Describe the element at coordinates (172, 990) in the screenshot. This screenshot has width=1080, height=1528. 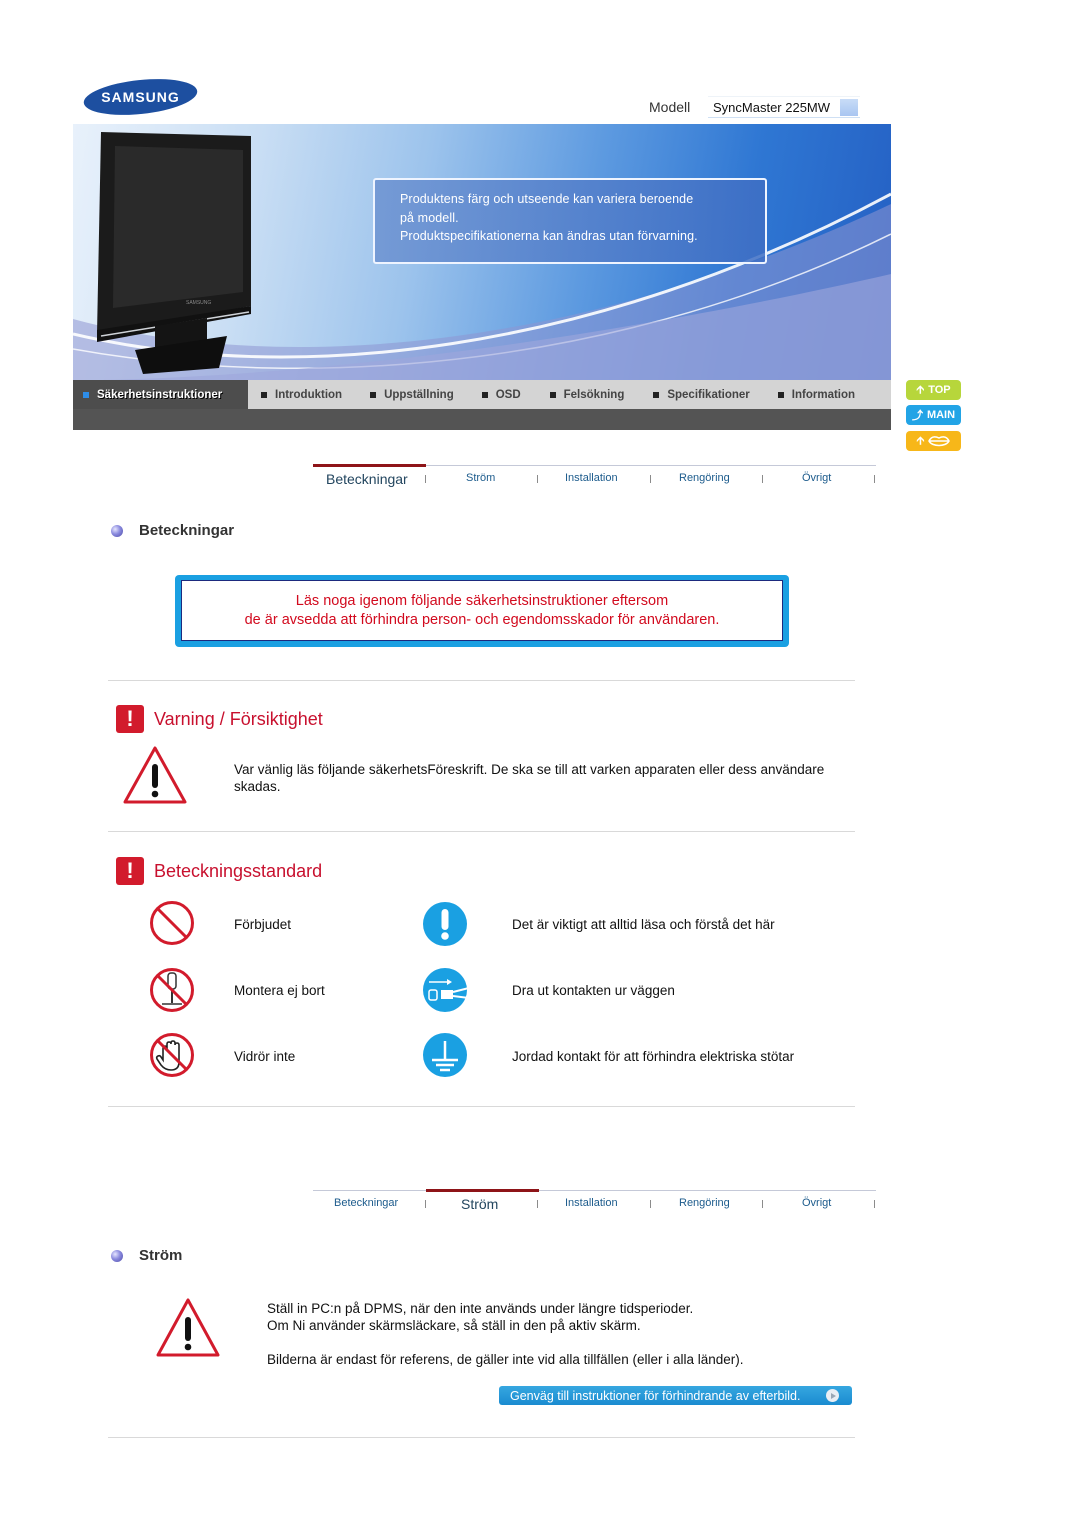
I see `no-disassemble-icon` at that location.